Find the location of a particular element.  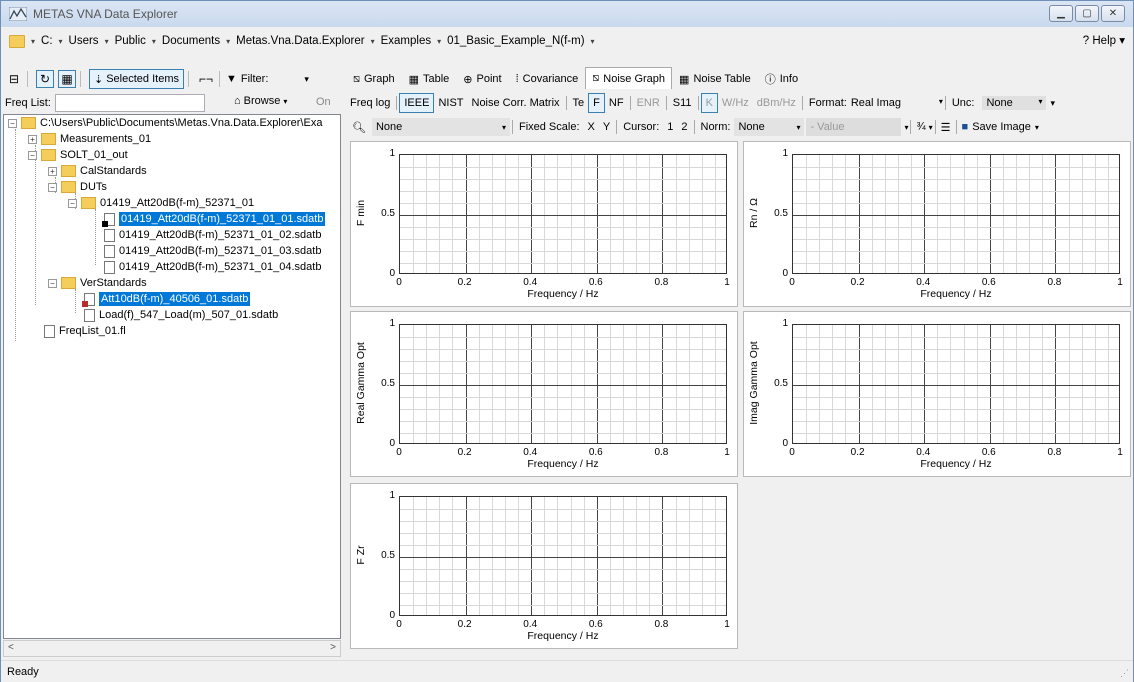

tree-node-solt: − SOLT_01_out is located at coordinates (78, 155).